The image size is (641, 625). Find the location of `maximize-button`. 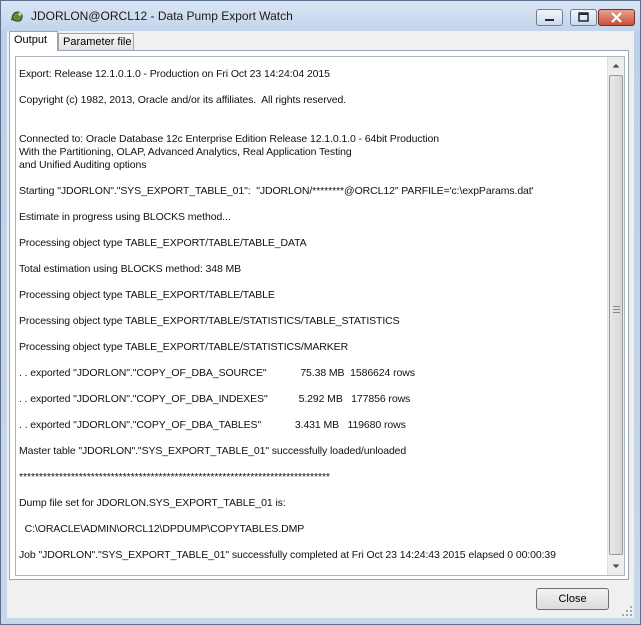

maximize-button is located at coordinates (583, 17).